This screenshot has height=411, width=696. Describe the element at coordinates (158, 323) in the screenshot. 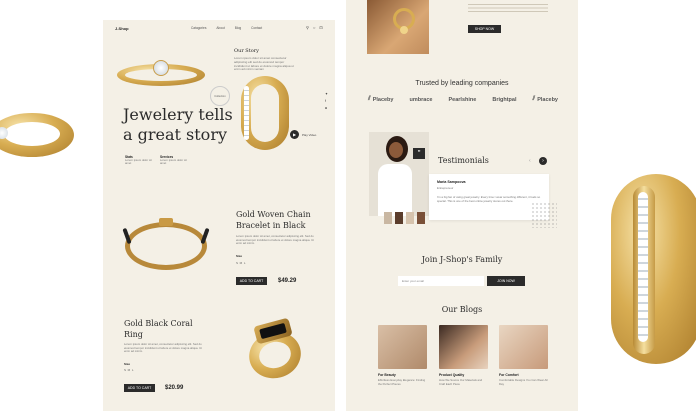

I see `product-title-line-1: Gold Black Coral` at that location.